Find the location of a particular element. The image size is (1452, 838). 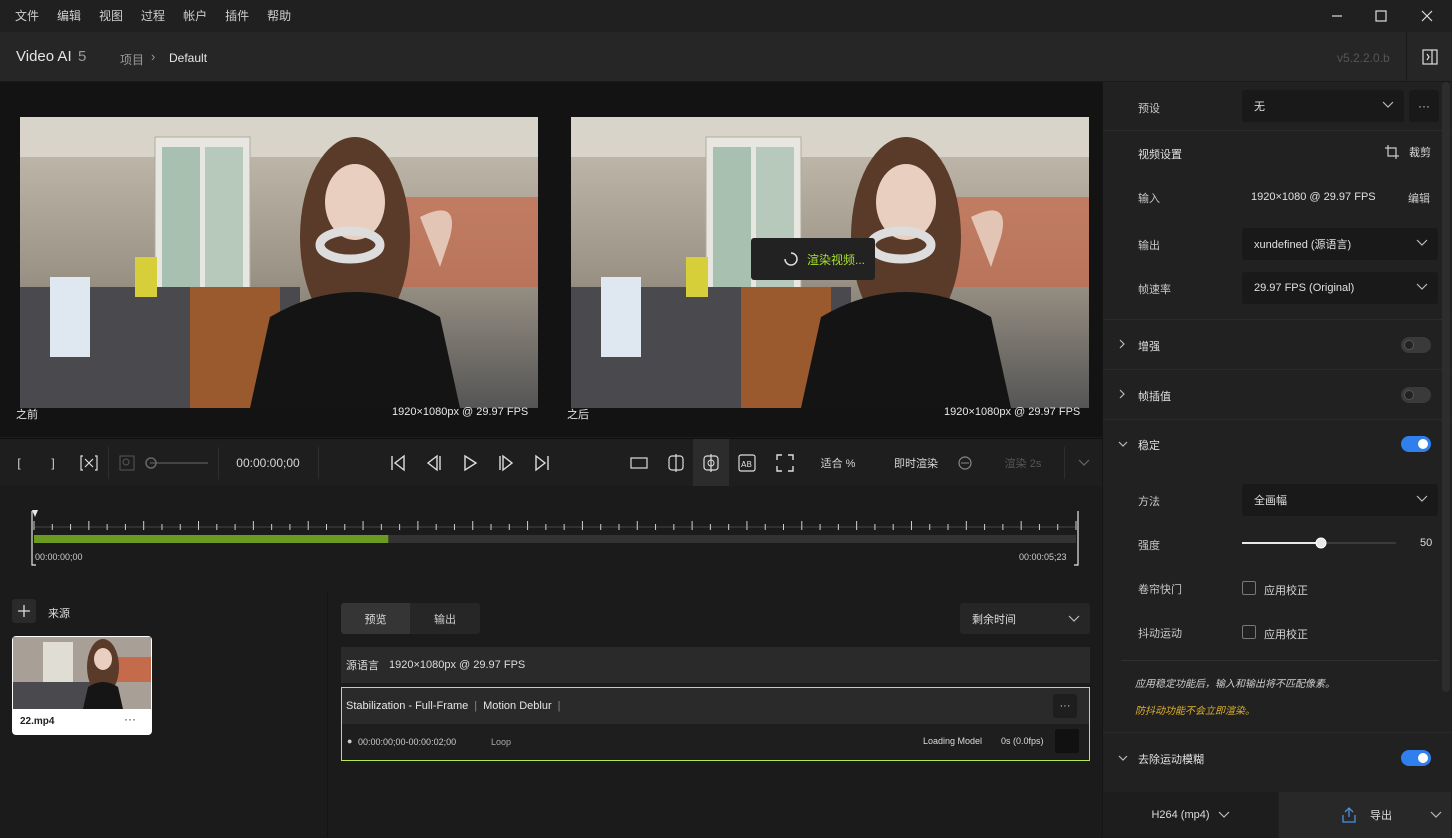

timeline: 00:00:00;00 00:00:05;23 is located at coordinates (551, 538).